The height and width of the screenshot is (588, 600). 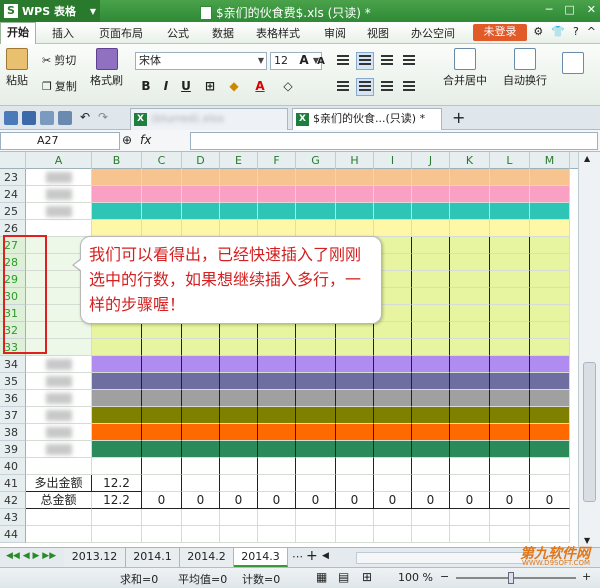 What do you see at coordinates (550, 313) in the screenshot?
I see `cell-m31` at bounding box center [550, 313].